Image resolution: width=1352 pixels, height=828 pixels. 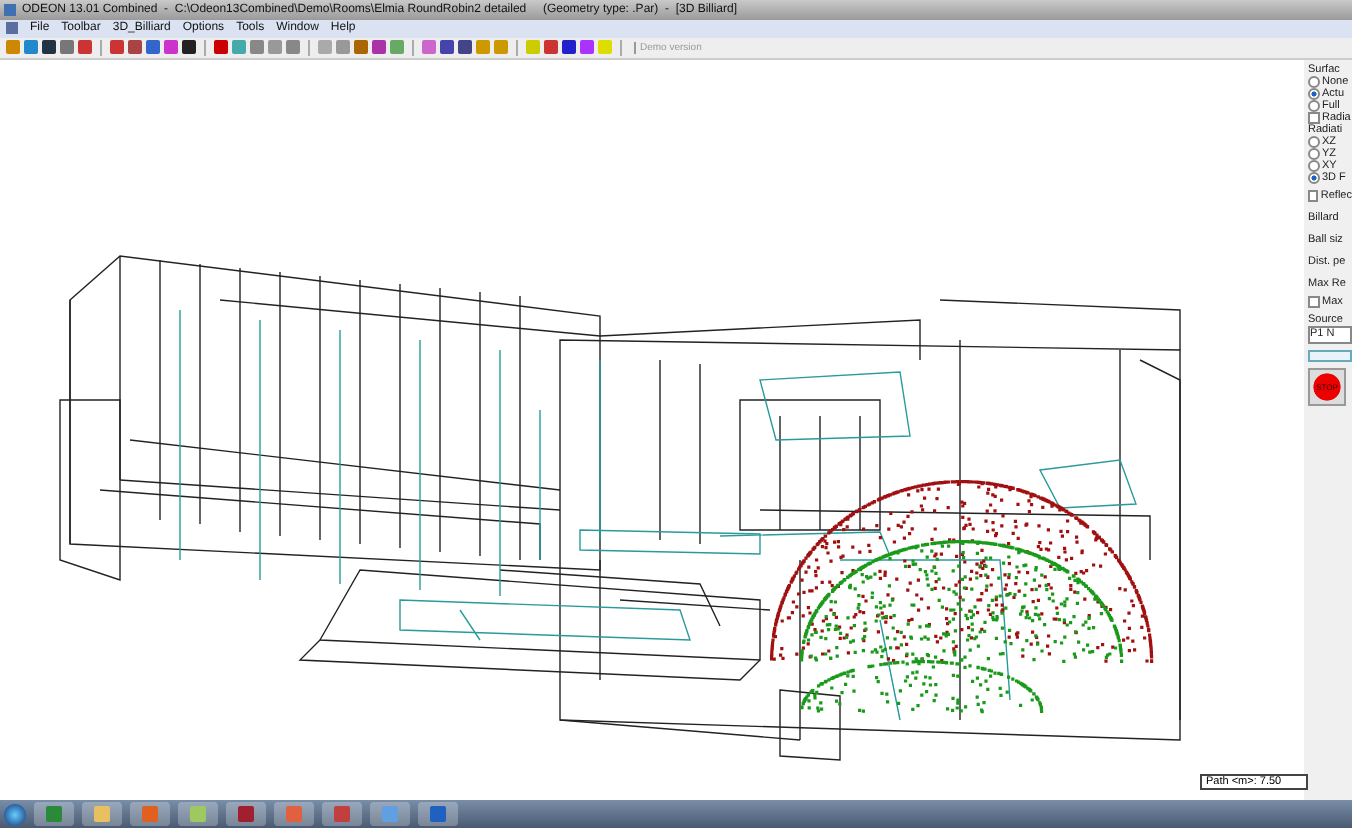 What do you see at coordinates (15, 814) in the screenshot?
I see `start-button` at bounding box center [15, 814].